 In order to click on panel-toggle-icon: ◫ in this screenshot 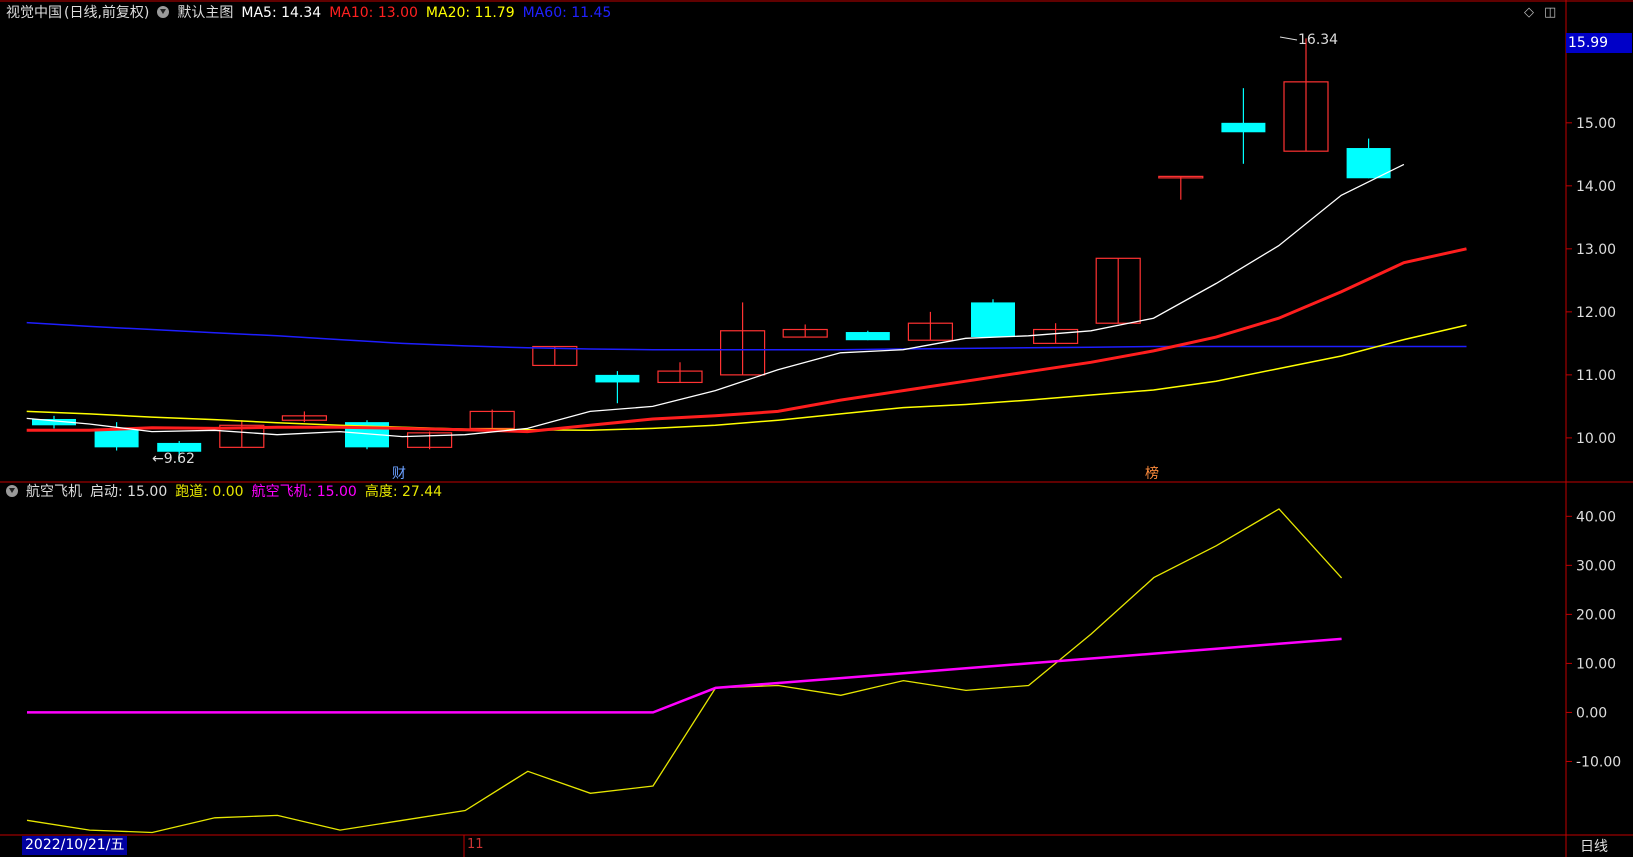, I will do `click(1550, 12)`.